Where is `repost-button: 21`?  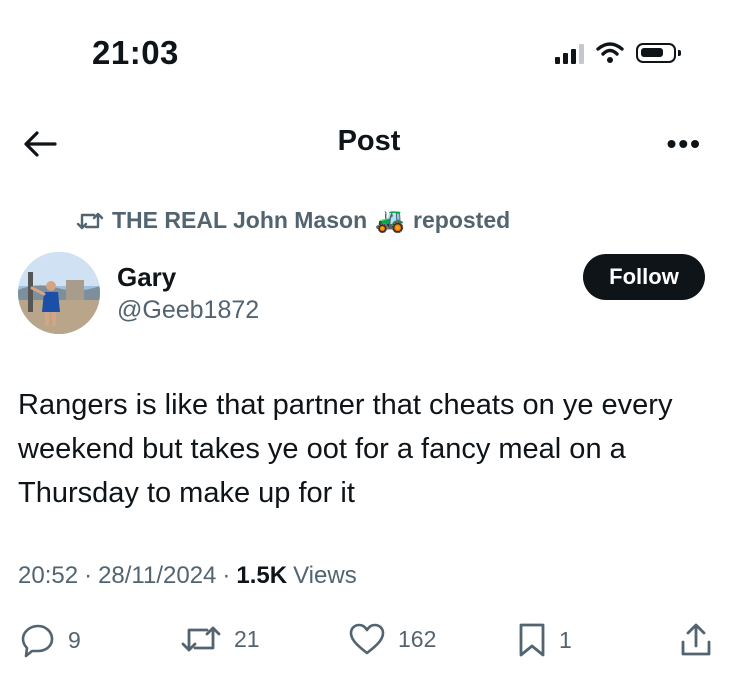 repost-button: 21 is located at coordinates (220, 639).